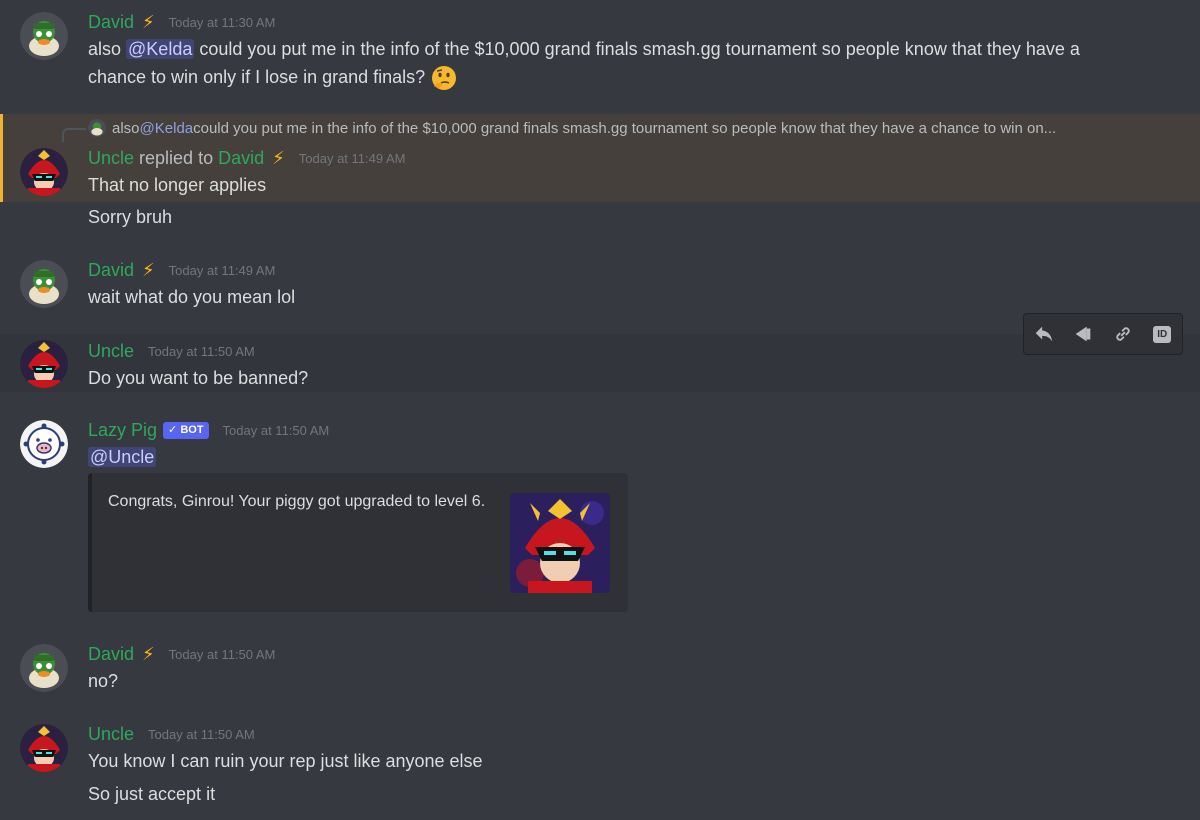 This screenshot has height=820, width=1200. What do you see at coordinates (186, 430) in the screenshot?
I see `bot-tag: ✓ BOT` at bounding box center [186, 430].